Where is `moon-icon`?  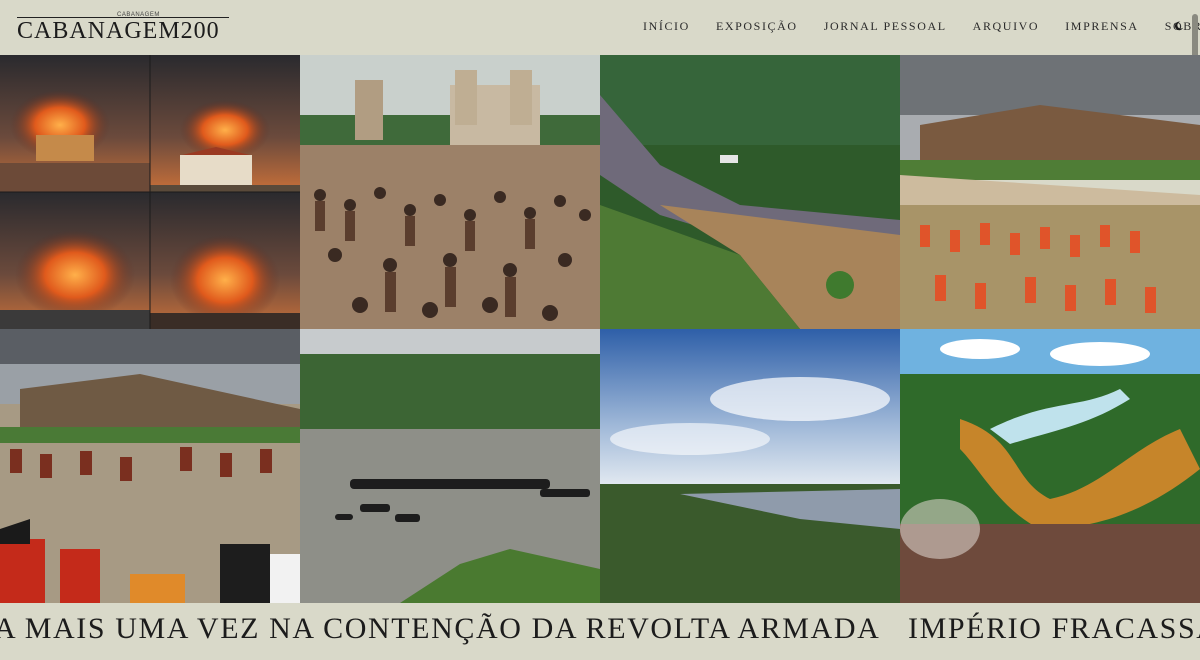 moon-icon is located at coordinates (1179, 26).